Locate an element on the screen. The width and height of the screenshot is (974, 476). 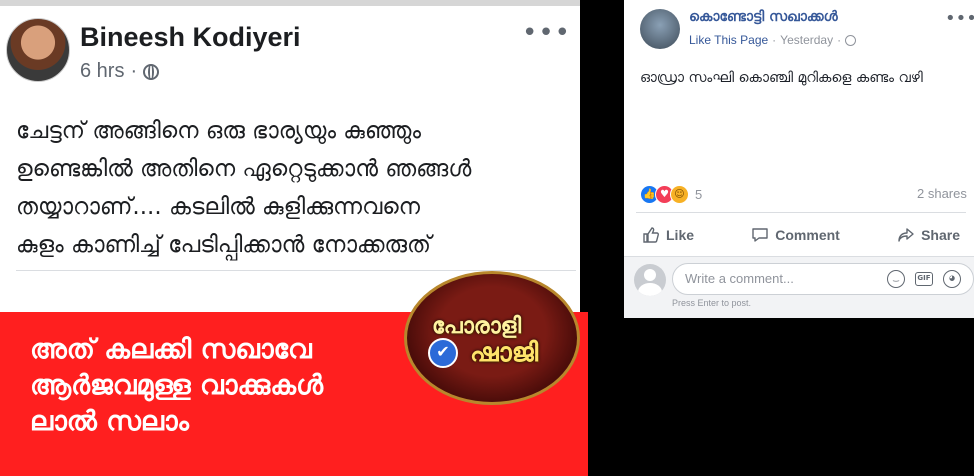
verified-check-icon: ✔ is located at coordinates (443, 353).